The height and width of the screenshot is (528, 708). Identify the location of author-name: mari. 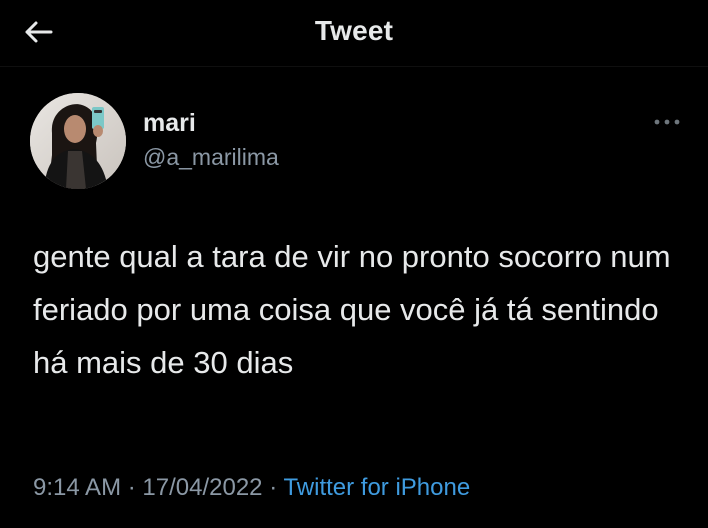
(169, 123).